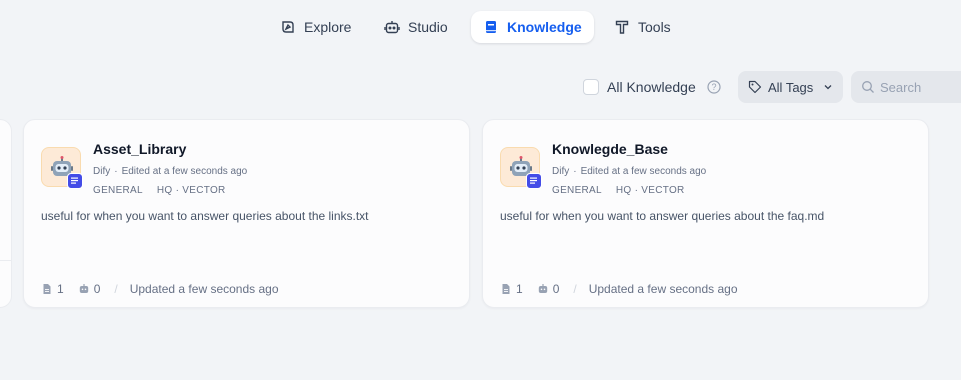 The width and height of the screenshot is (961, 380). Describe the element at coordinates (544, 27) in the screenshot. I see `nav-knowledge-label: Knowledge` at that location.